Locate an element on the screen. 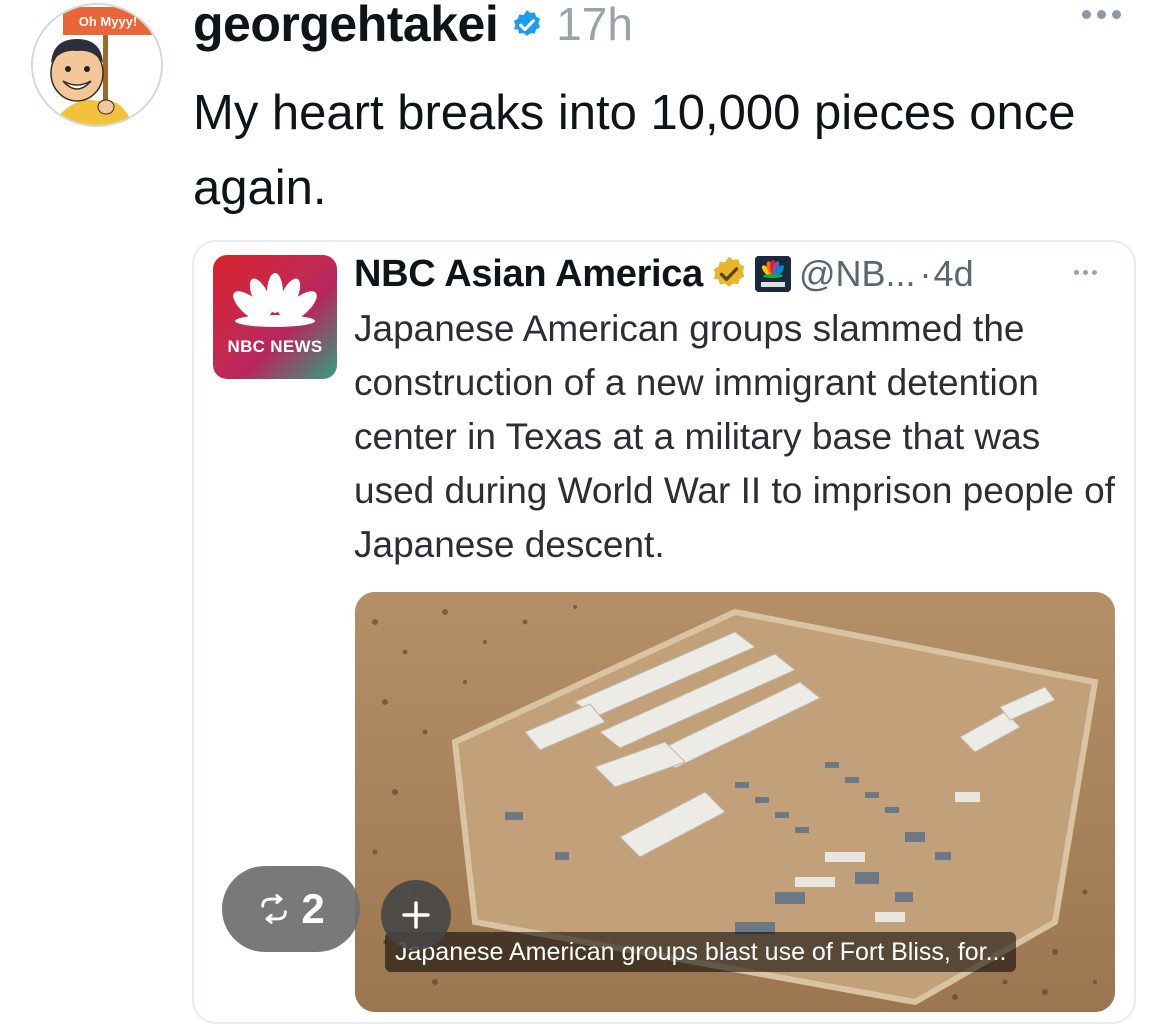 Image resolution: width=1170 pixels, height=1024 pixels. repost-count: 2 is located at coordinates (313, 908).